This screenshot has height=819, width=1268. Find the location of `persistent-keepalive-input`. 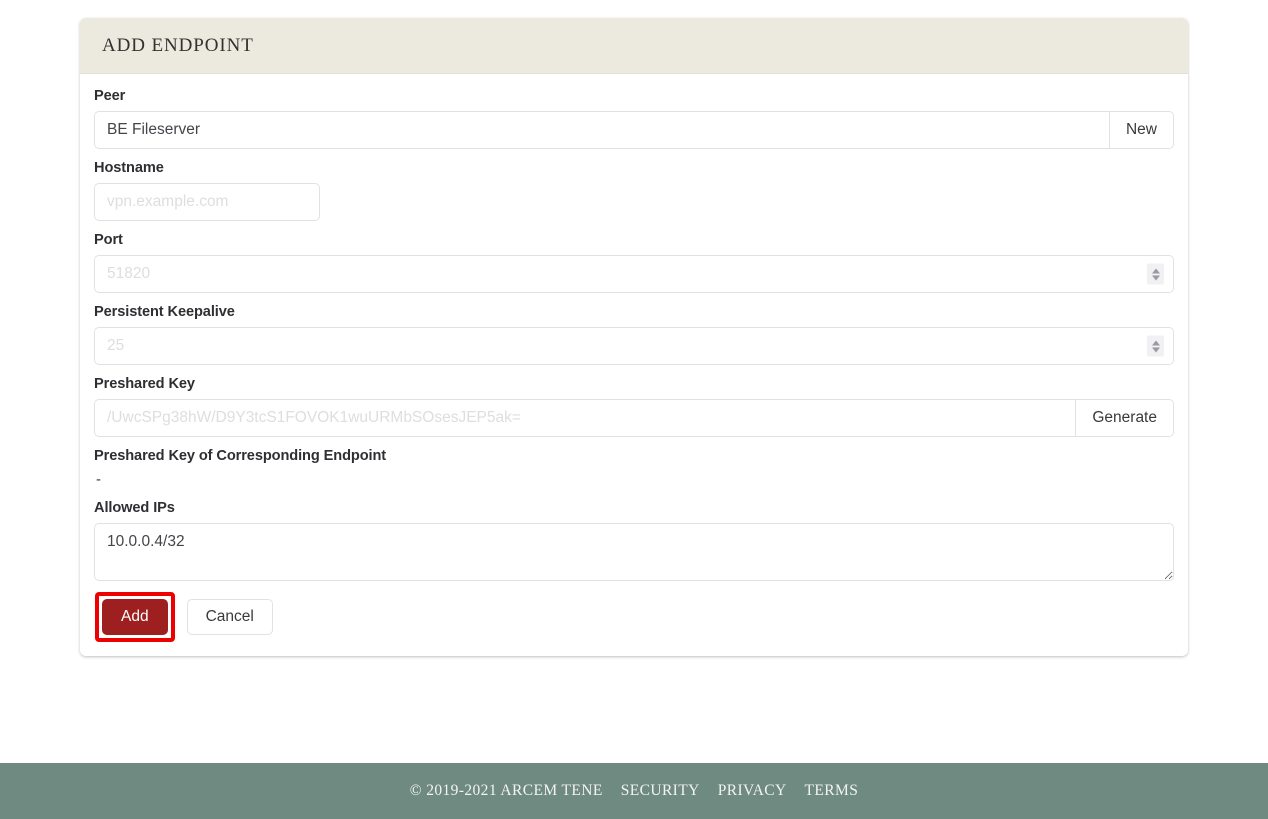

persistent-keepalive-input is located at coordinates (634, 346).